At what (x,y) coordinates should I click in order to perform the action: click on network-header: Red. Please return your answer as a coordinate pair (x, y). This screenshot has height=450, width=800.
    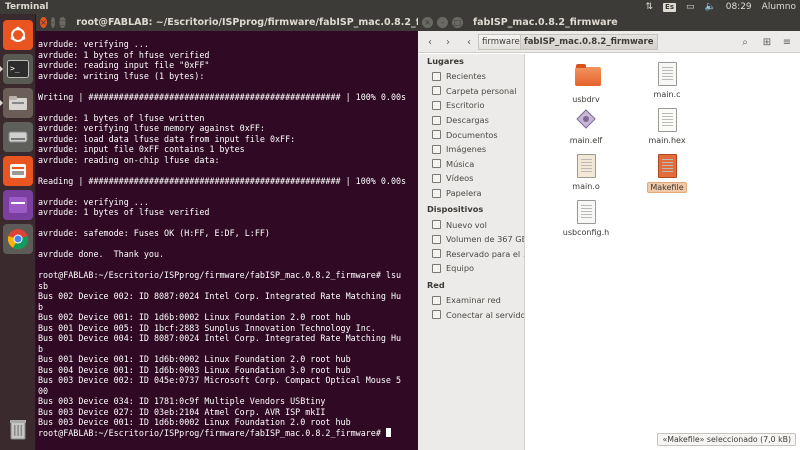
    Looking at the image, I should click on (436, 284).